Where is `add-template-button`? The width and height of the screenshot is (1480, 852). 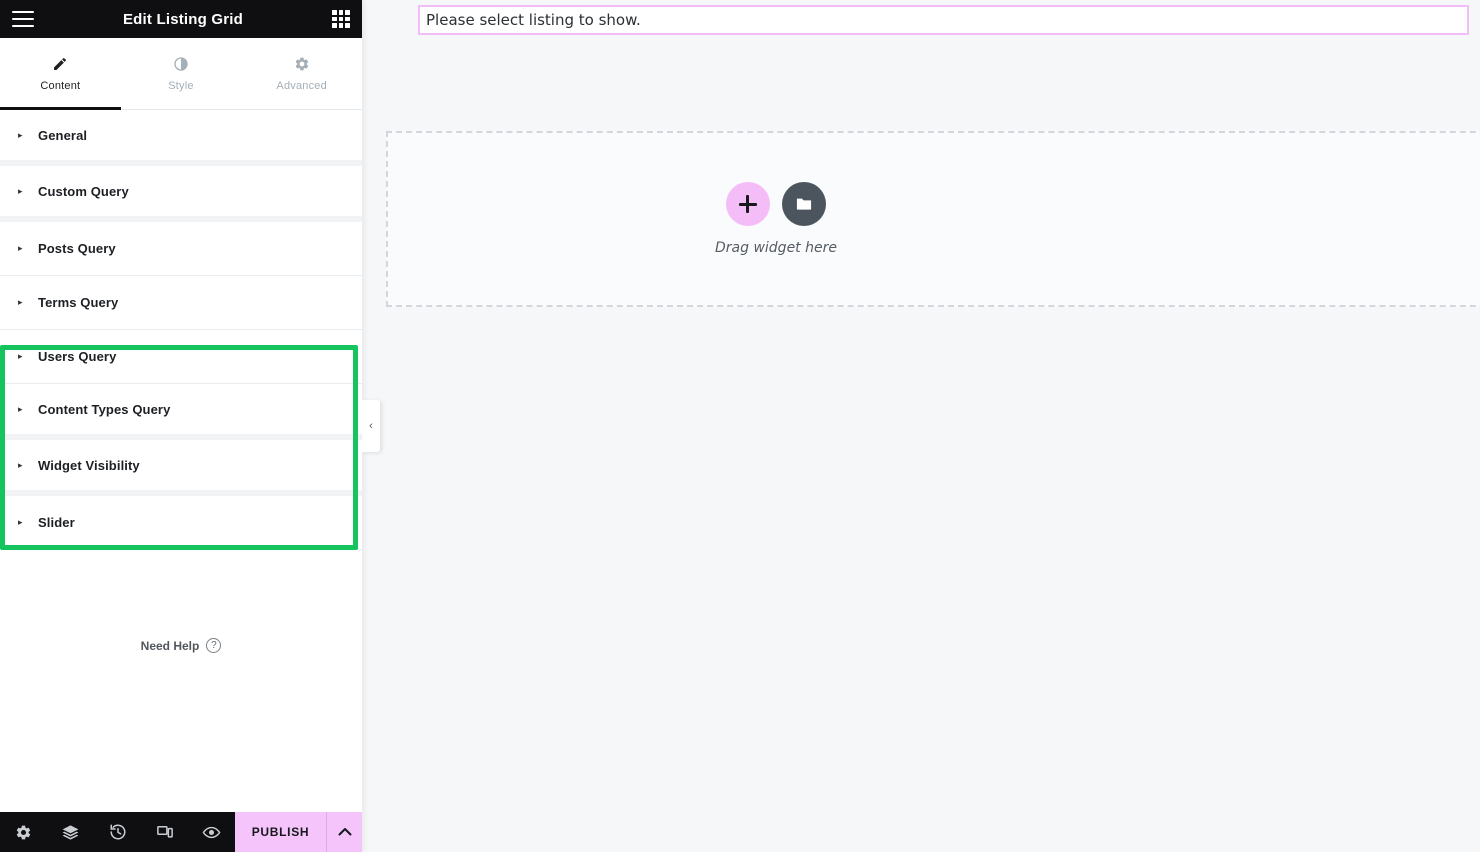 add-template-button is located at coordinates (803, 204).